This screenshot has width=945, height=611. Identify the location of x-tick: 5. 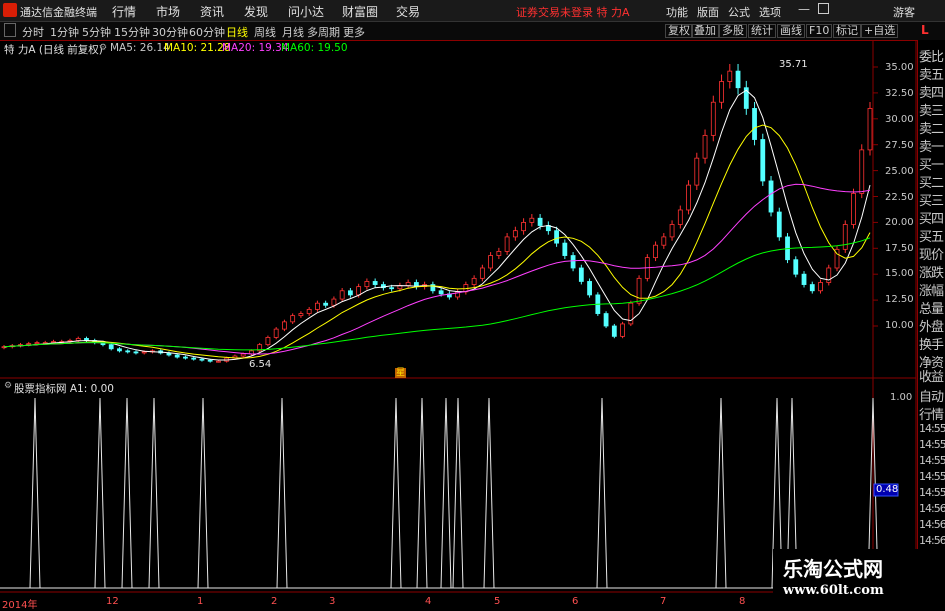
(497, 601).